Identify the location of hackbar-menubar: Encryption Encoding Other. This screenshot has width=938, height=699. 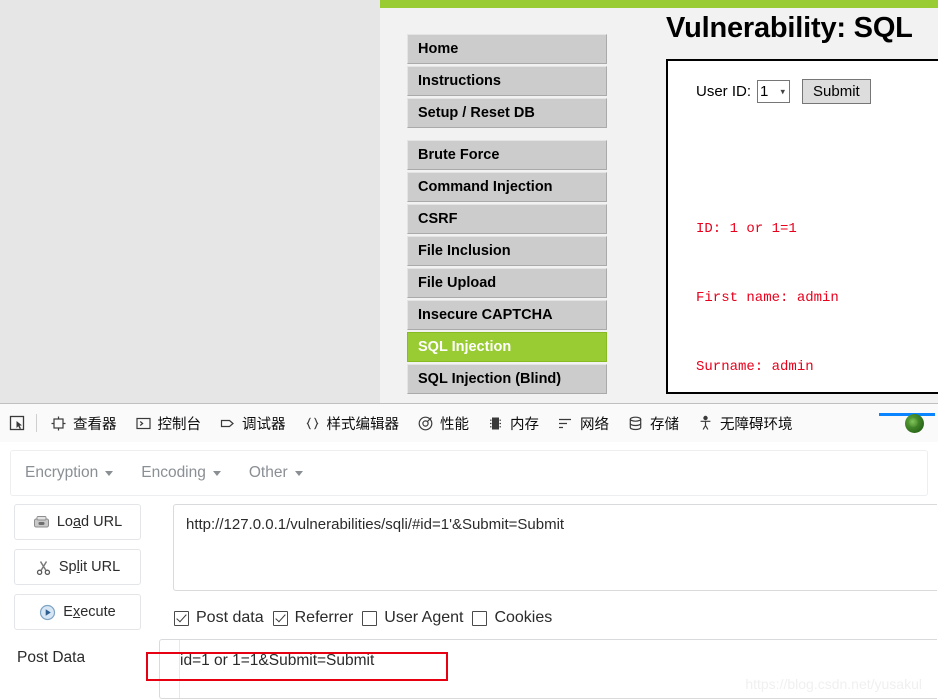
(469, 473).